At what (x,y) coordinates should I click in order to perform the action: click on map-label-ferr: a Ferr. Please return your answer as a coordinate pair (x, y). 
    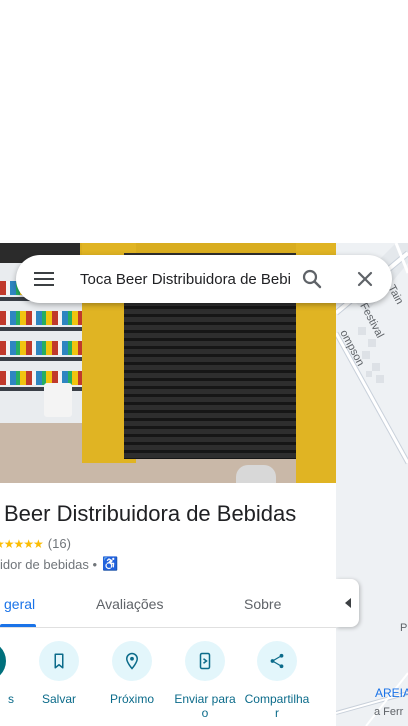
    Looking at the image, I should click on (389, 712).